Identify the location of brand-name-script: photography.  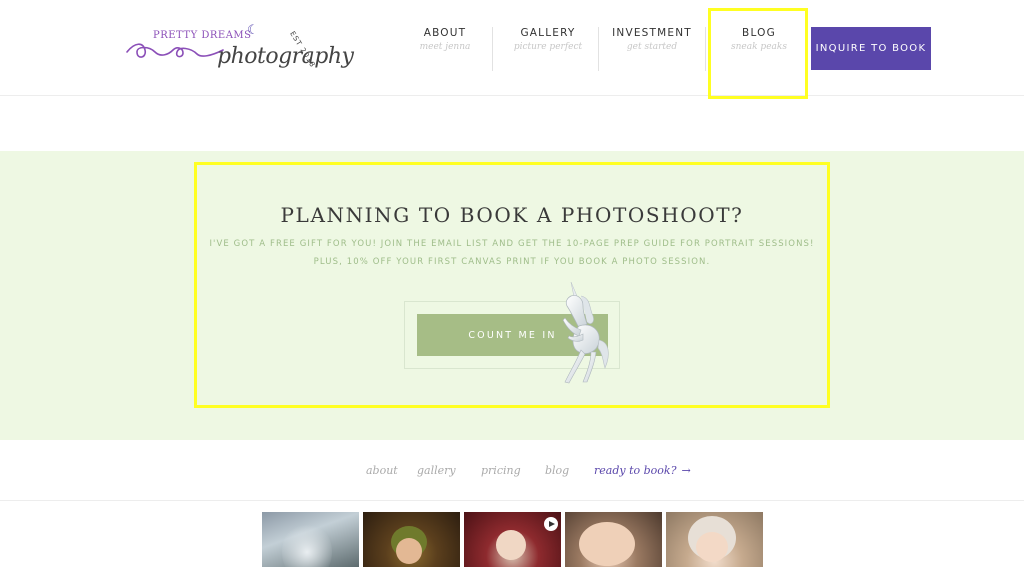
(285, 56).